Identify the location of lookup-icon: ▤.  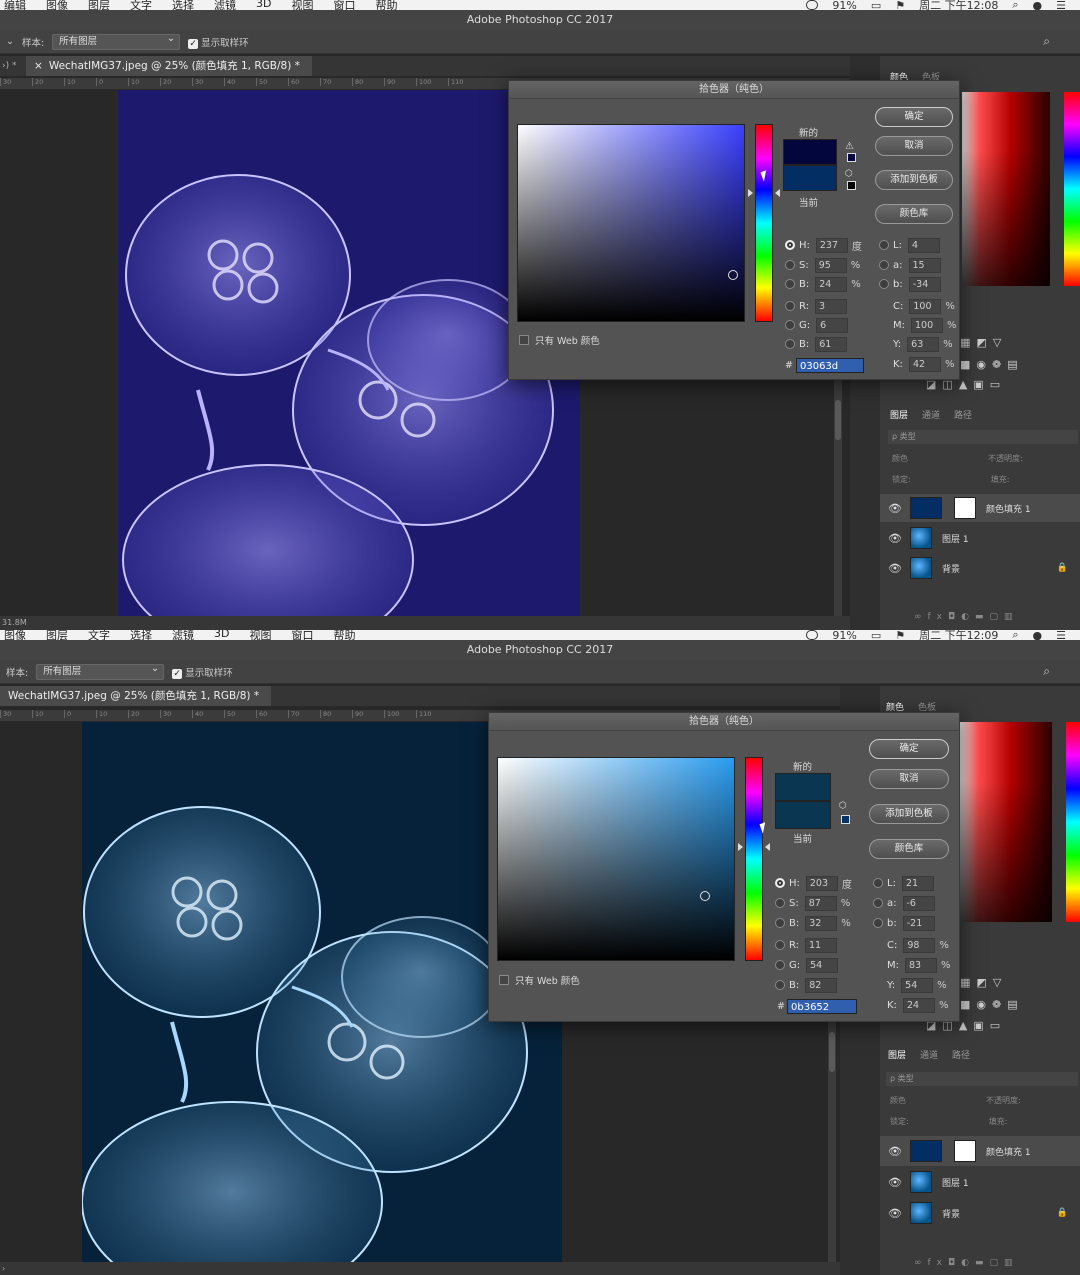
(1015, 364).